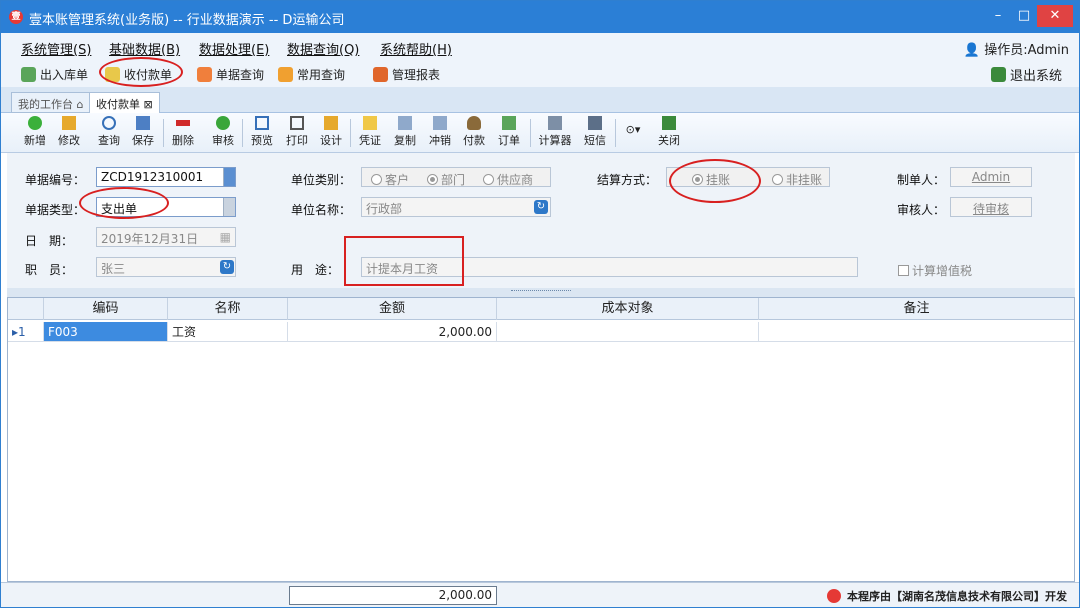 The height and width of the screenshot is (608, 1080). I want to click on title-bar: 壹 壹本账管理系统(业务版) -- 行业数据演示 -- D运输公司 – □ ✕, so click(540, 17).